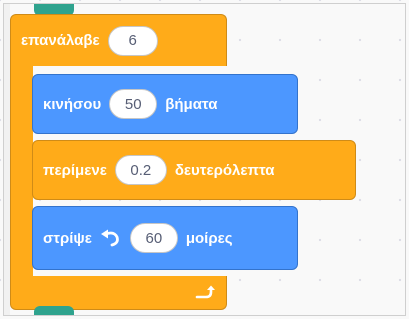  I want to click on repeat-block: επανάλαβε 6, so click(118, 40).